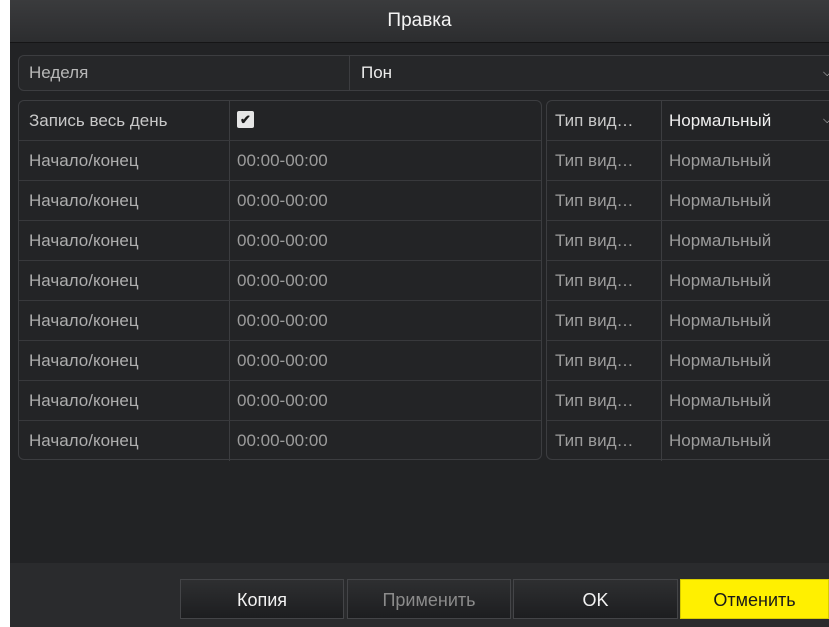 Image resolution: width=829 pixels, height=627 pixels. I want to click on all-day-type-row: Тип вид… Нормальный ⌵, so click(688, 121).